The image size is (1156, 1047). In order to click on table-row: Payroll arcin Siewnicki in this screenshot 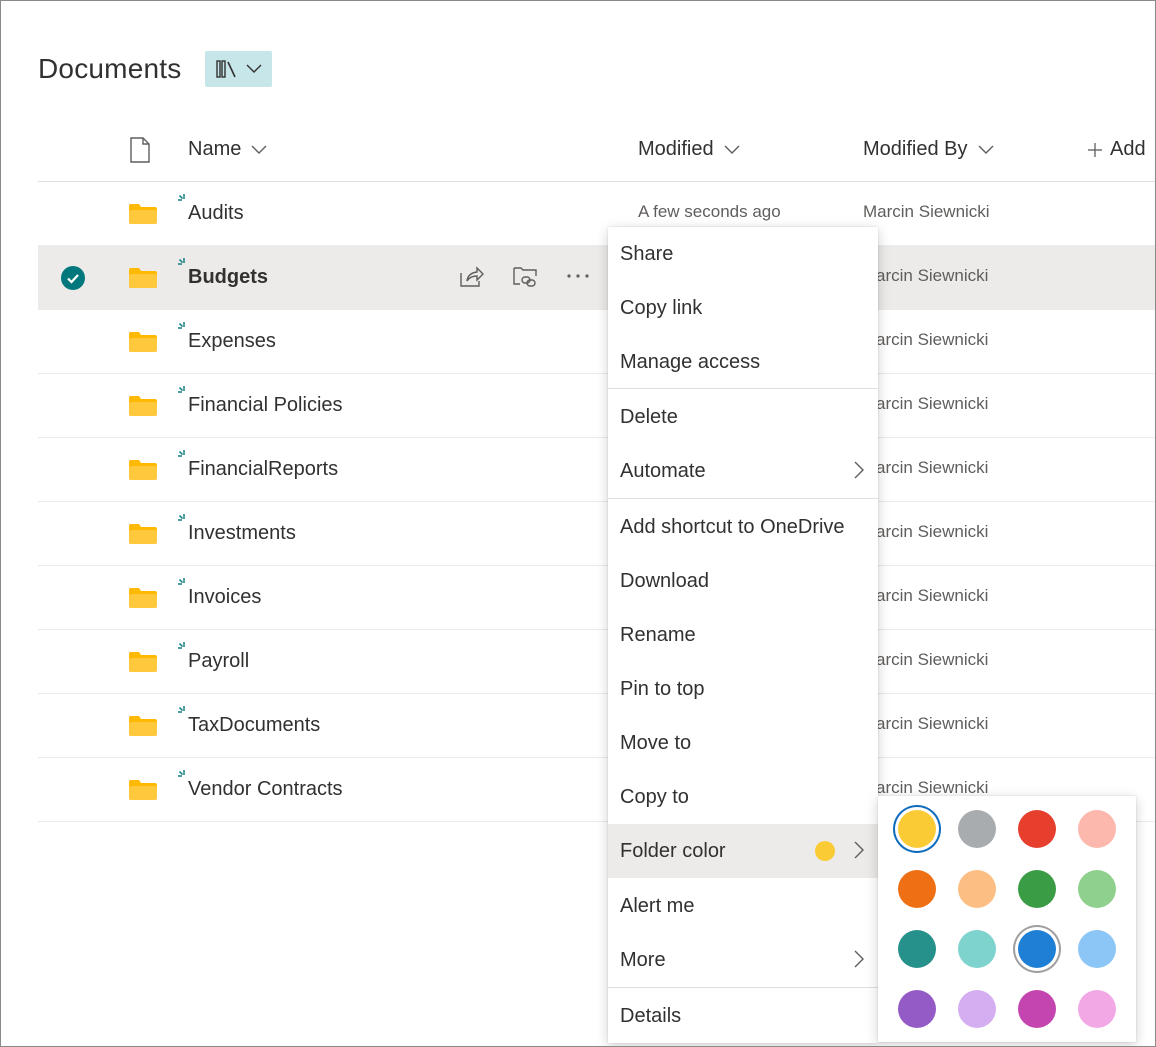, I will do `click(596, 662)`.